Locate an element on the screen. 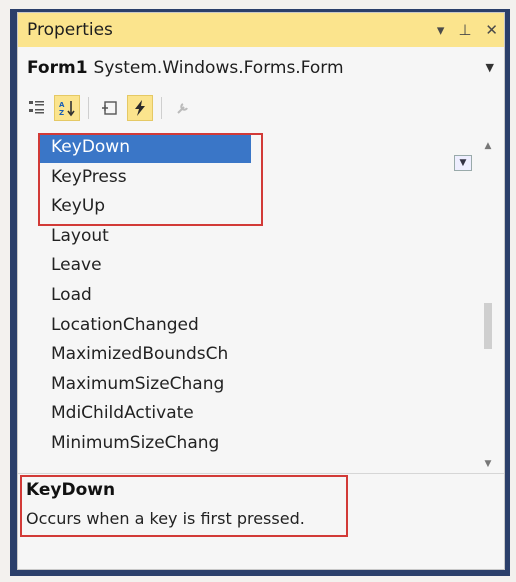 This screenshot has height=582, width=516. alphabetical-icon: A Z is located at coordinates (67, 109).